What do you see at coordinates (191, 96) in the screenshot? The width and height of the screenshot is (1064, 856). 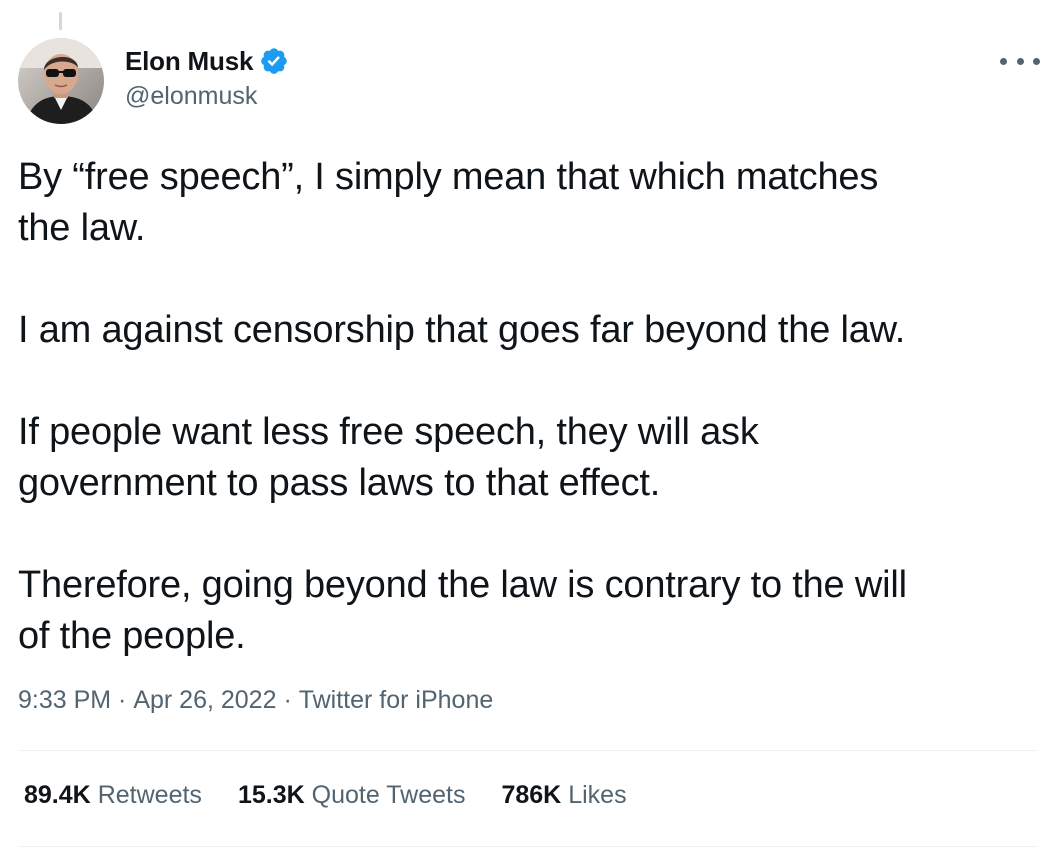 I see `author-handle: @elonmusk` at bounding box center [191, 96].